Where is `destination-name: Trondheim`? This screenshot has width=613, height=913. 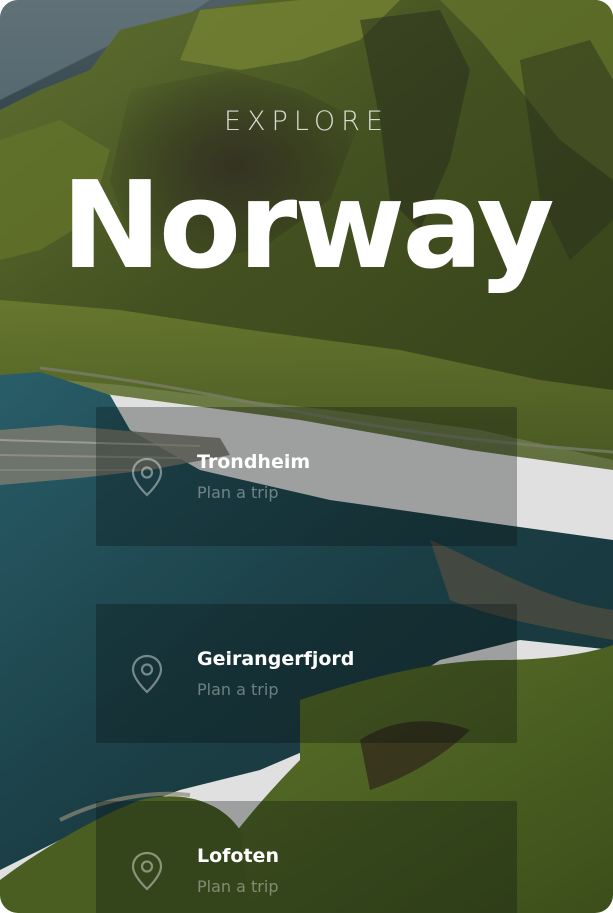 destination-name: Trondheim is located at coordinates (254, 462).